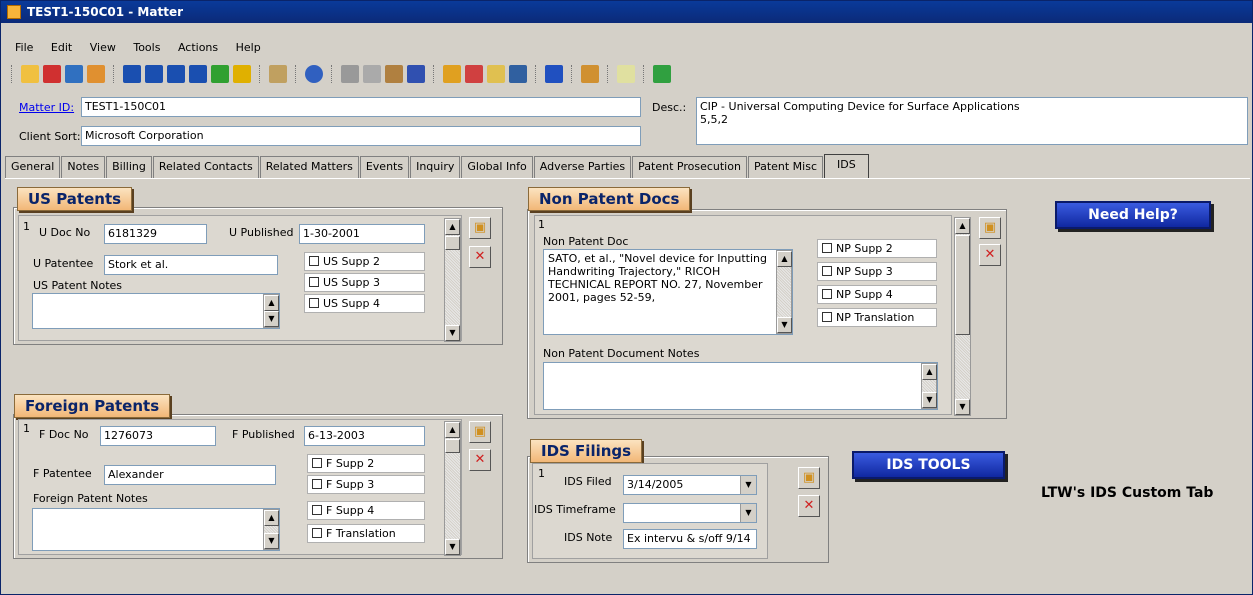  Describe the element at coordinates (176, 74) in the screenshot. I see `next-record-icon` at that location.